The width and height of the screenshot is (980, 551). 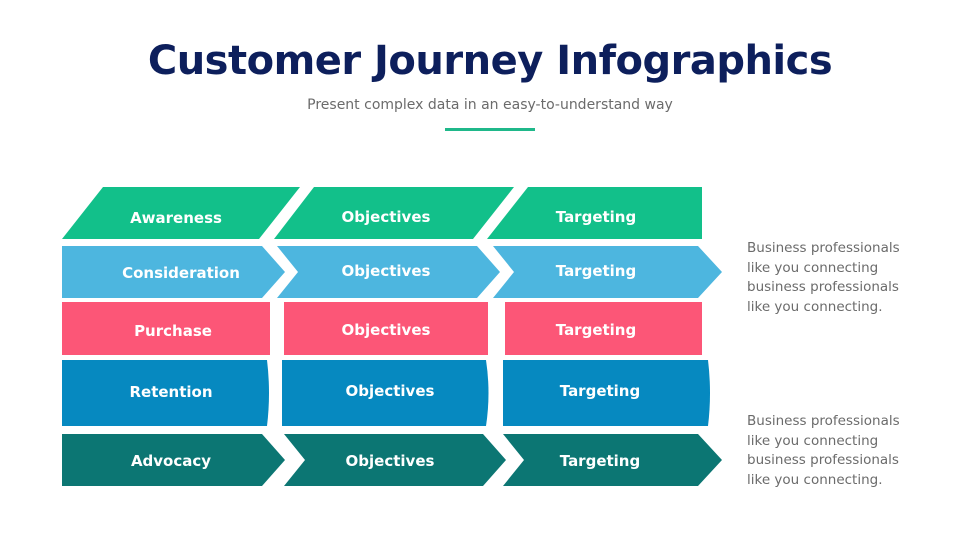 I want to click on cell-label: Awareness, so click(x=176, y=218).